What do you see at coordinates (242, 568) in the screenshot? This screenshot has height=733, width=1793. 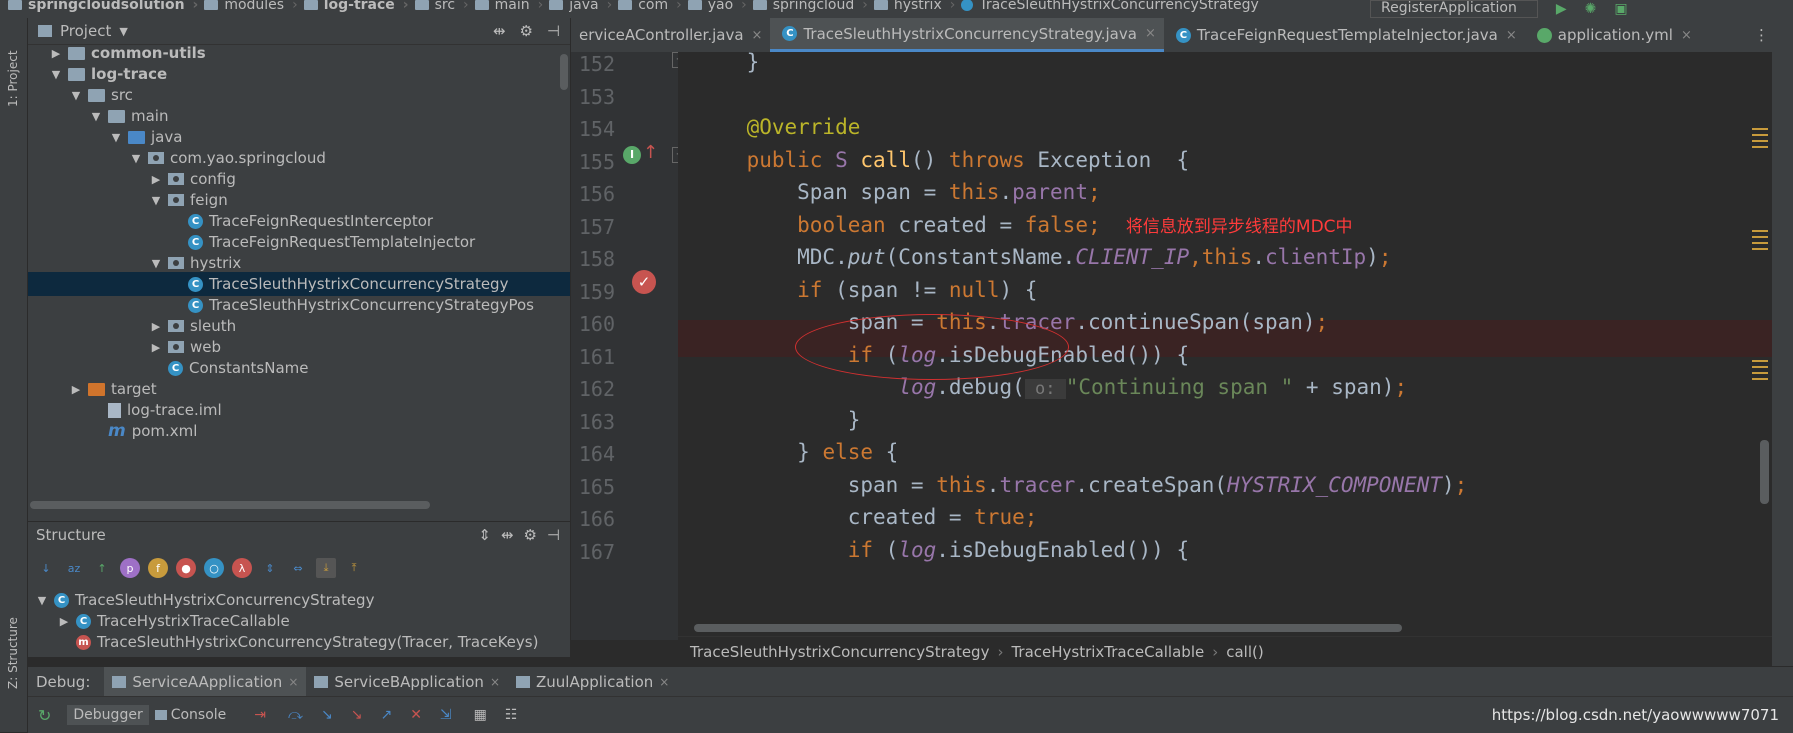 I see `show-lambdas-icon: λ` at bounding box center [242, 568].